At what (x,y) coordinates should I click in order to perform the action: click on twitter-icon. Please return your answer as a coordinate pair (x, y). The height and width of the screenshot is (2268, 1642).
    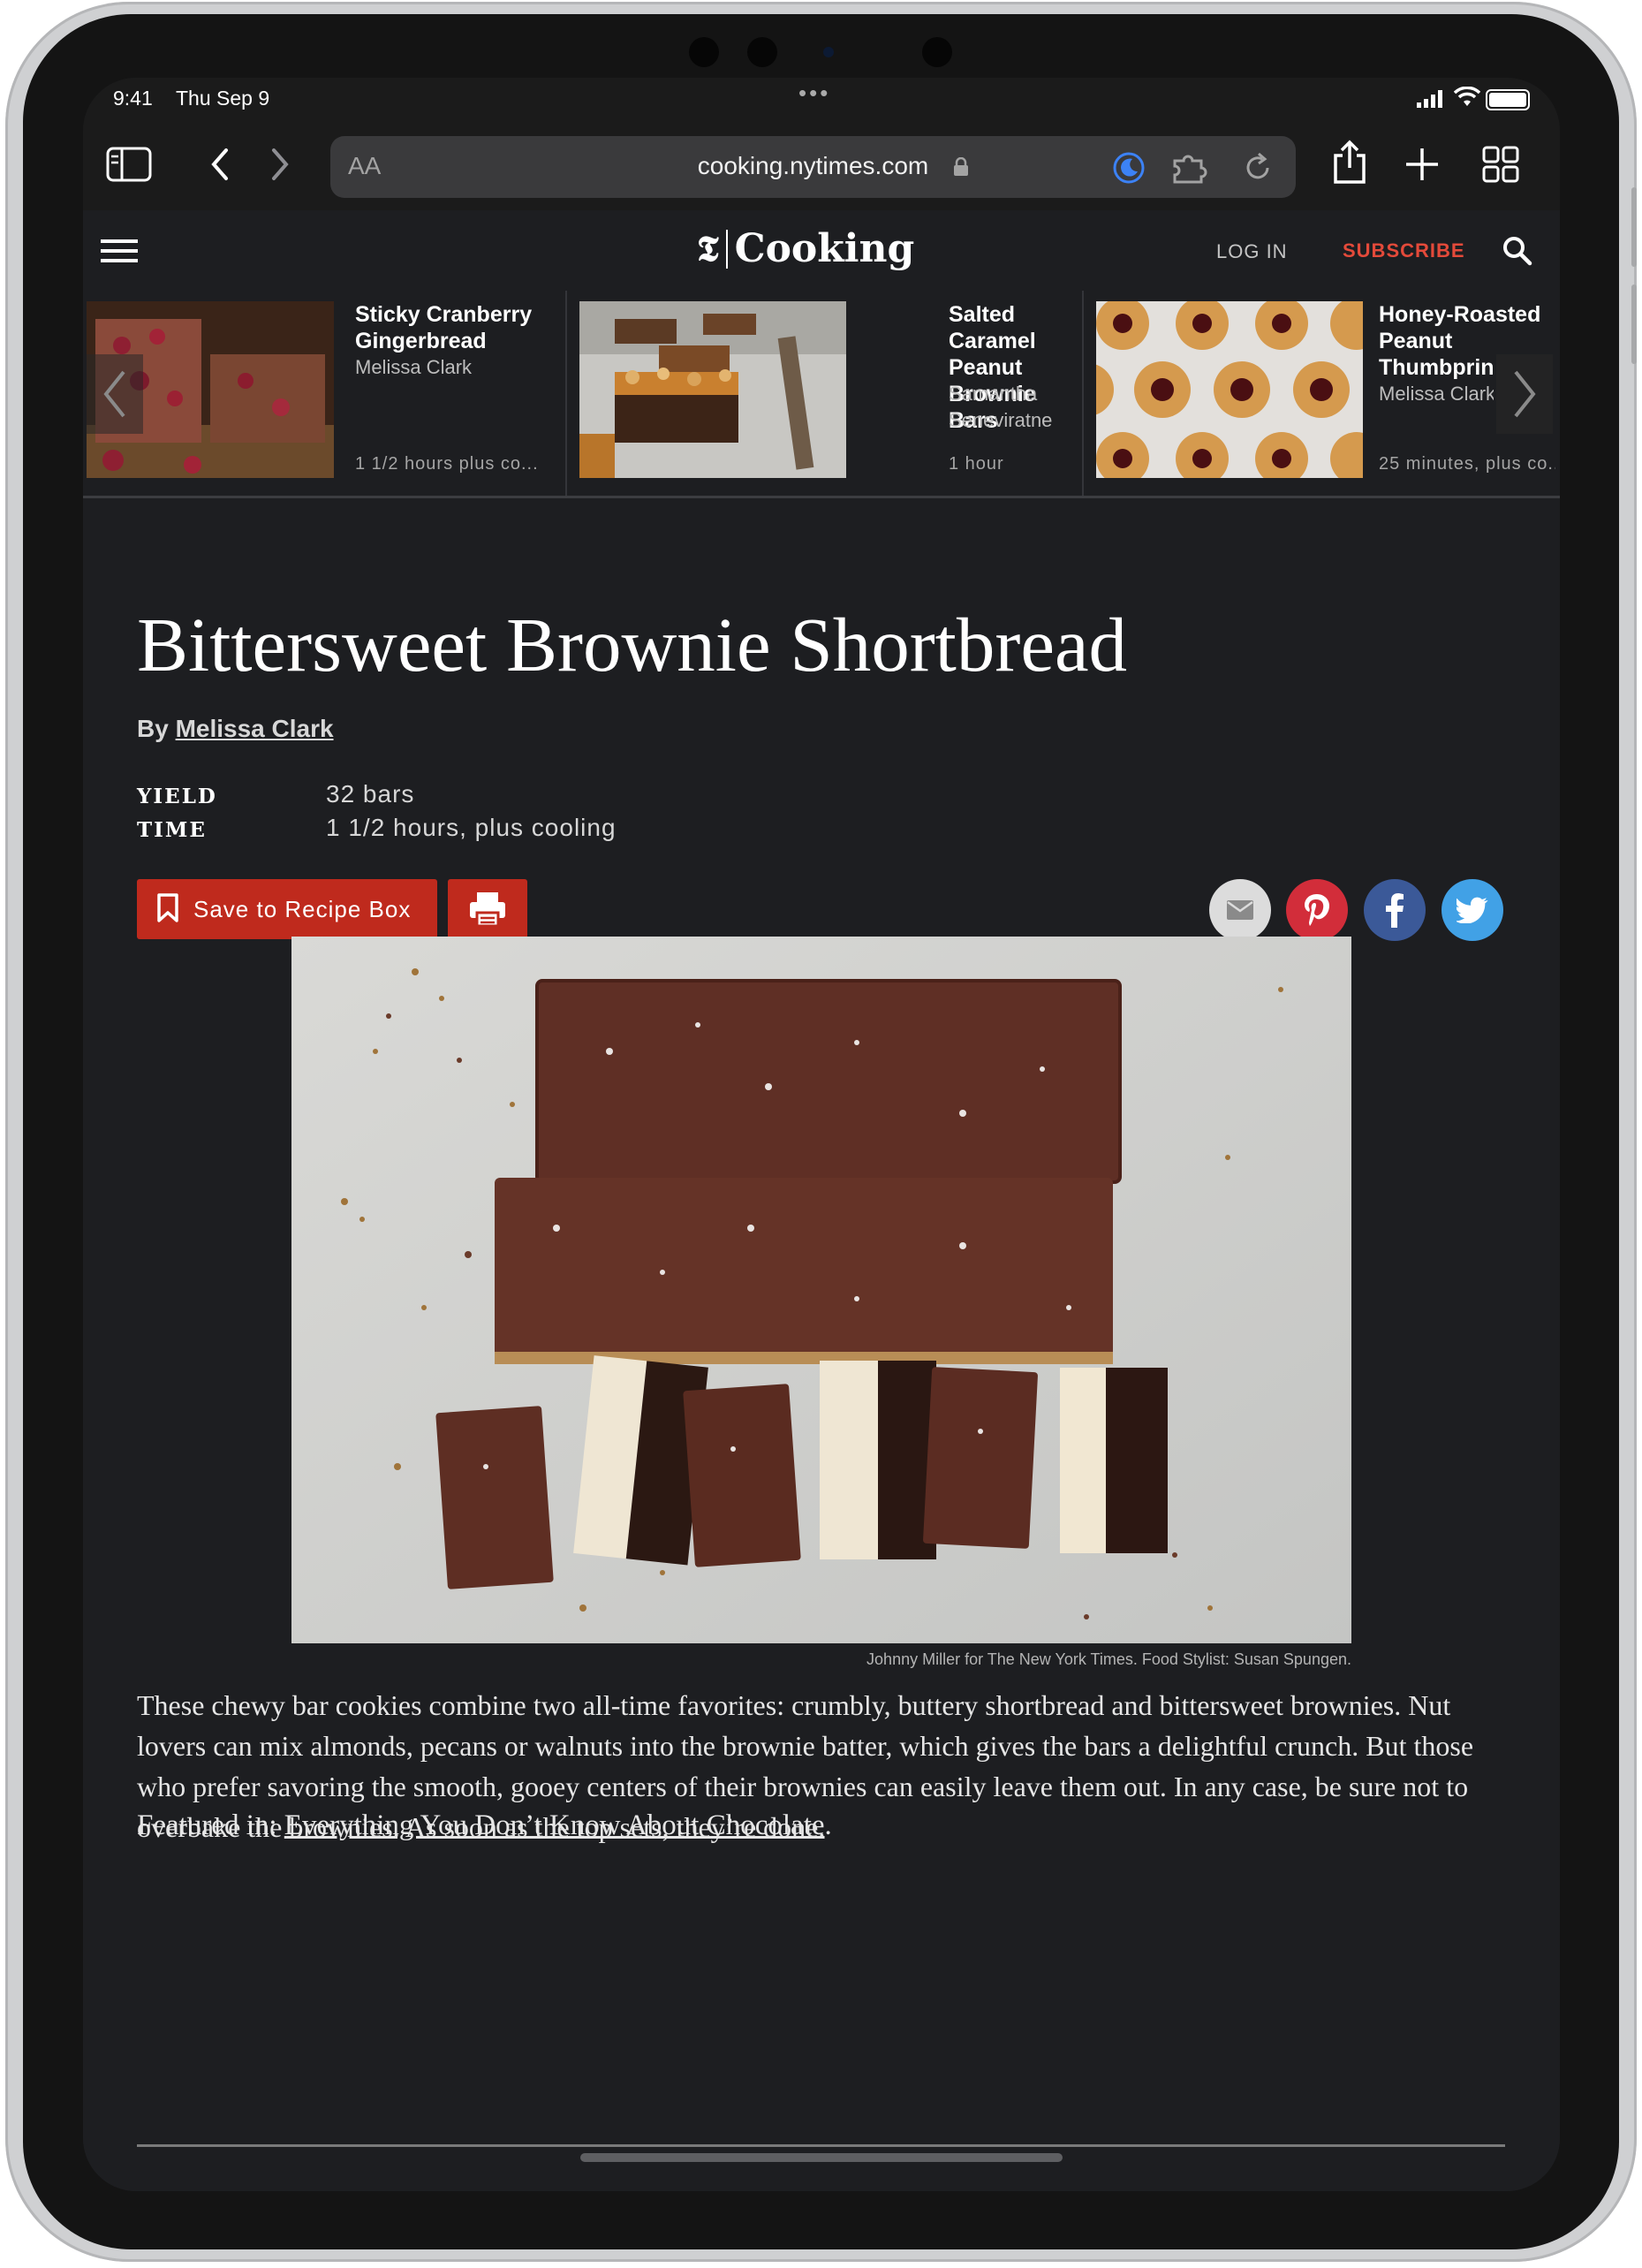
    Looking at the image, I should click on (1472, 910).